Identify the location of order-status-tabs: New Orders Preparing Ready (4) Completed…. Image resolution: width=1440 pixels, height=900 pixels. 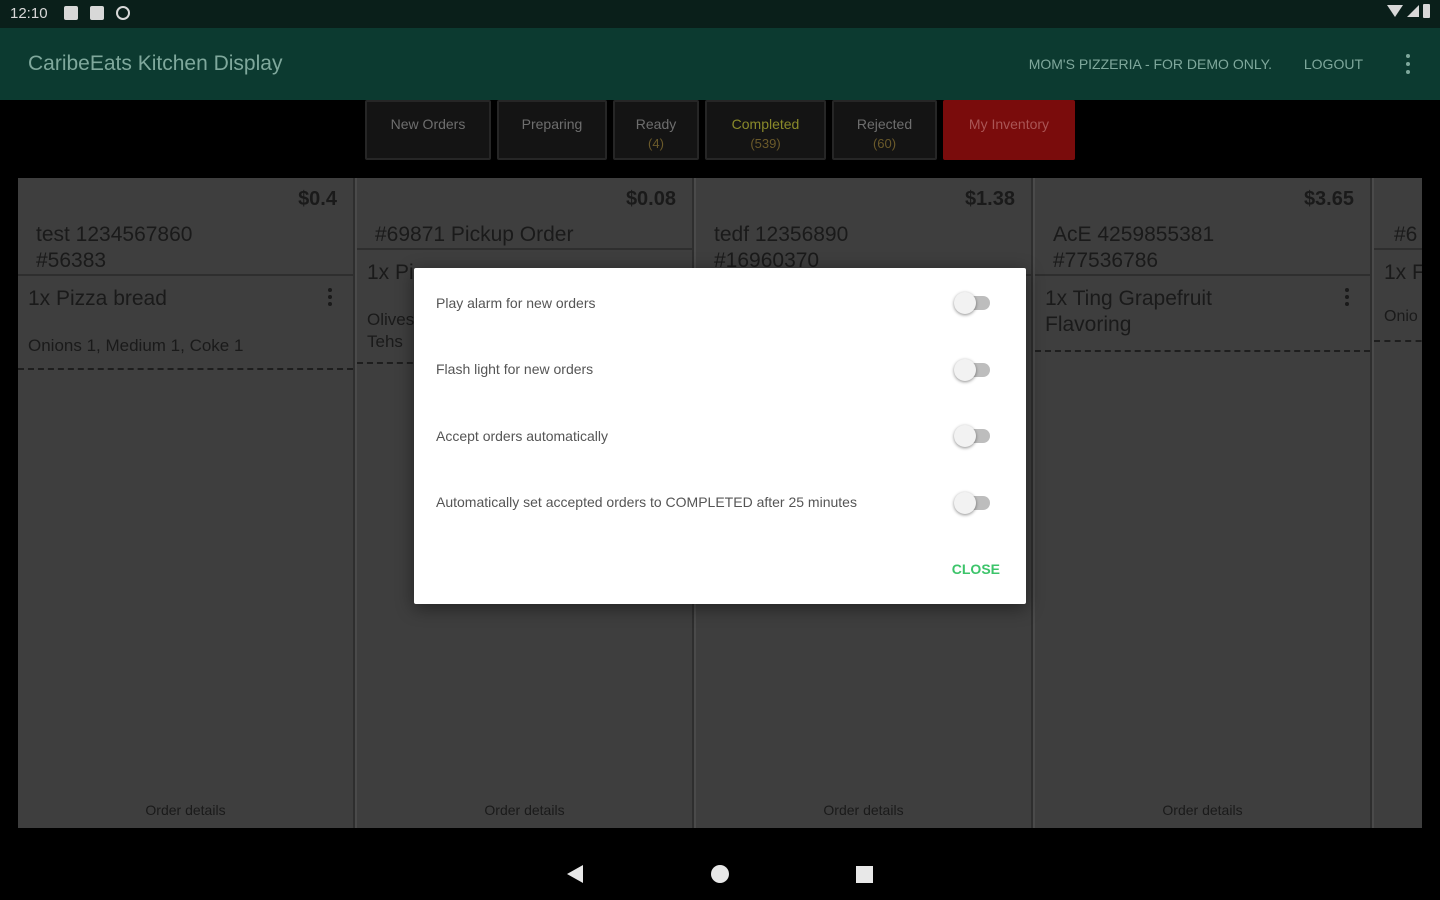
(720, 130).